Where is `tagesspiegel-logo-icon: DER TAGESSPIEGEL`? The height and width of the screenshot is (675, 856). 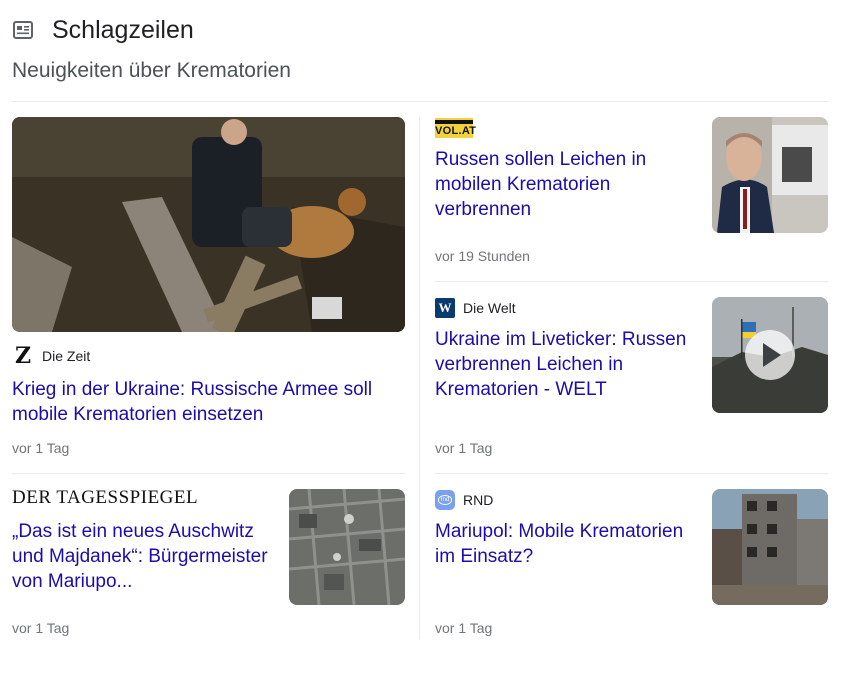
tagesspiegel-logo-icon: DER TAGESSPIEGEL is located at coordinates (105, 497).